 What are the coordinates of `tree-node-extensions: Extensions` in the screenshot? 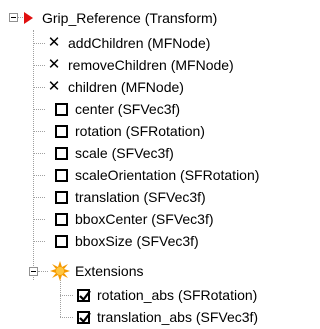 It's located at (96, 271).